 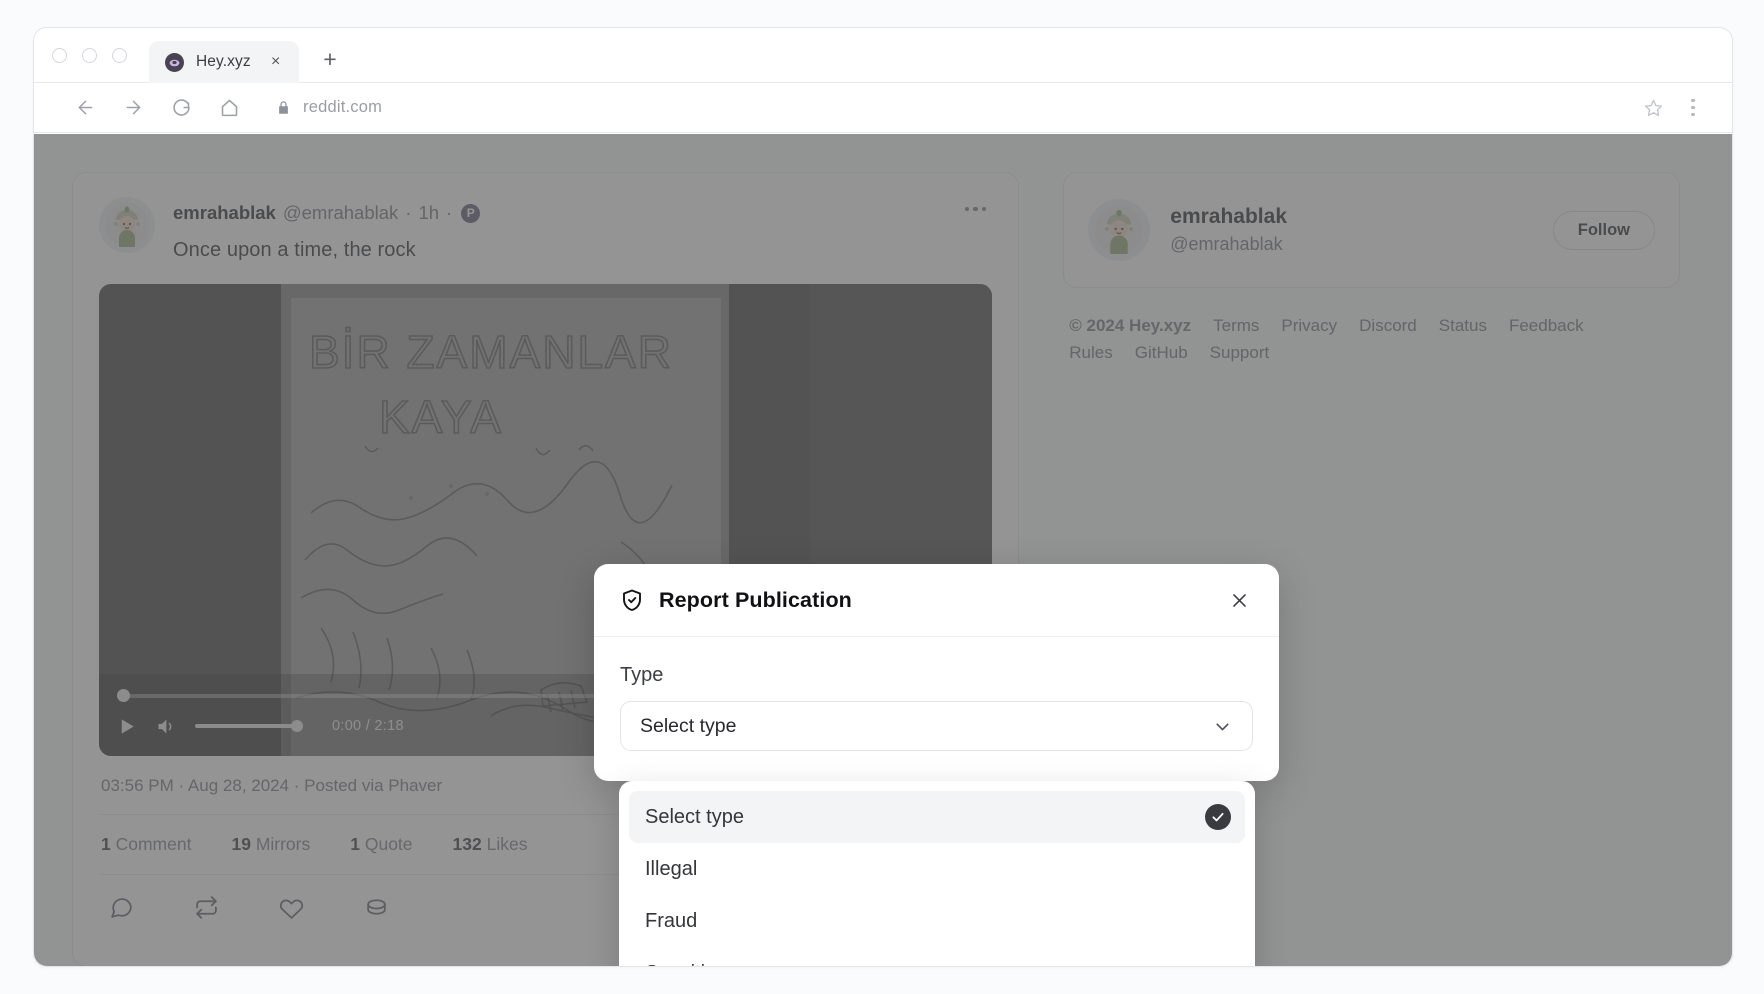 What do you see at coordinates (283, 107) in the screenshot?
I see `lock-icon` at bounding box center [283, 107].